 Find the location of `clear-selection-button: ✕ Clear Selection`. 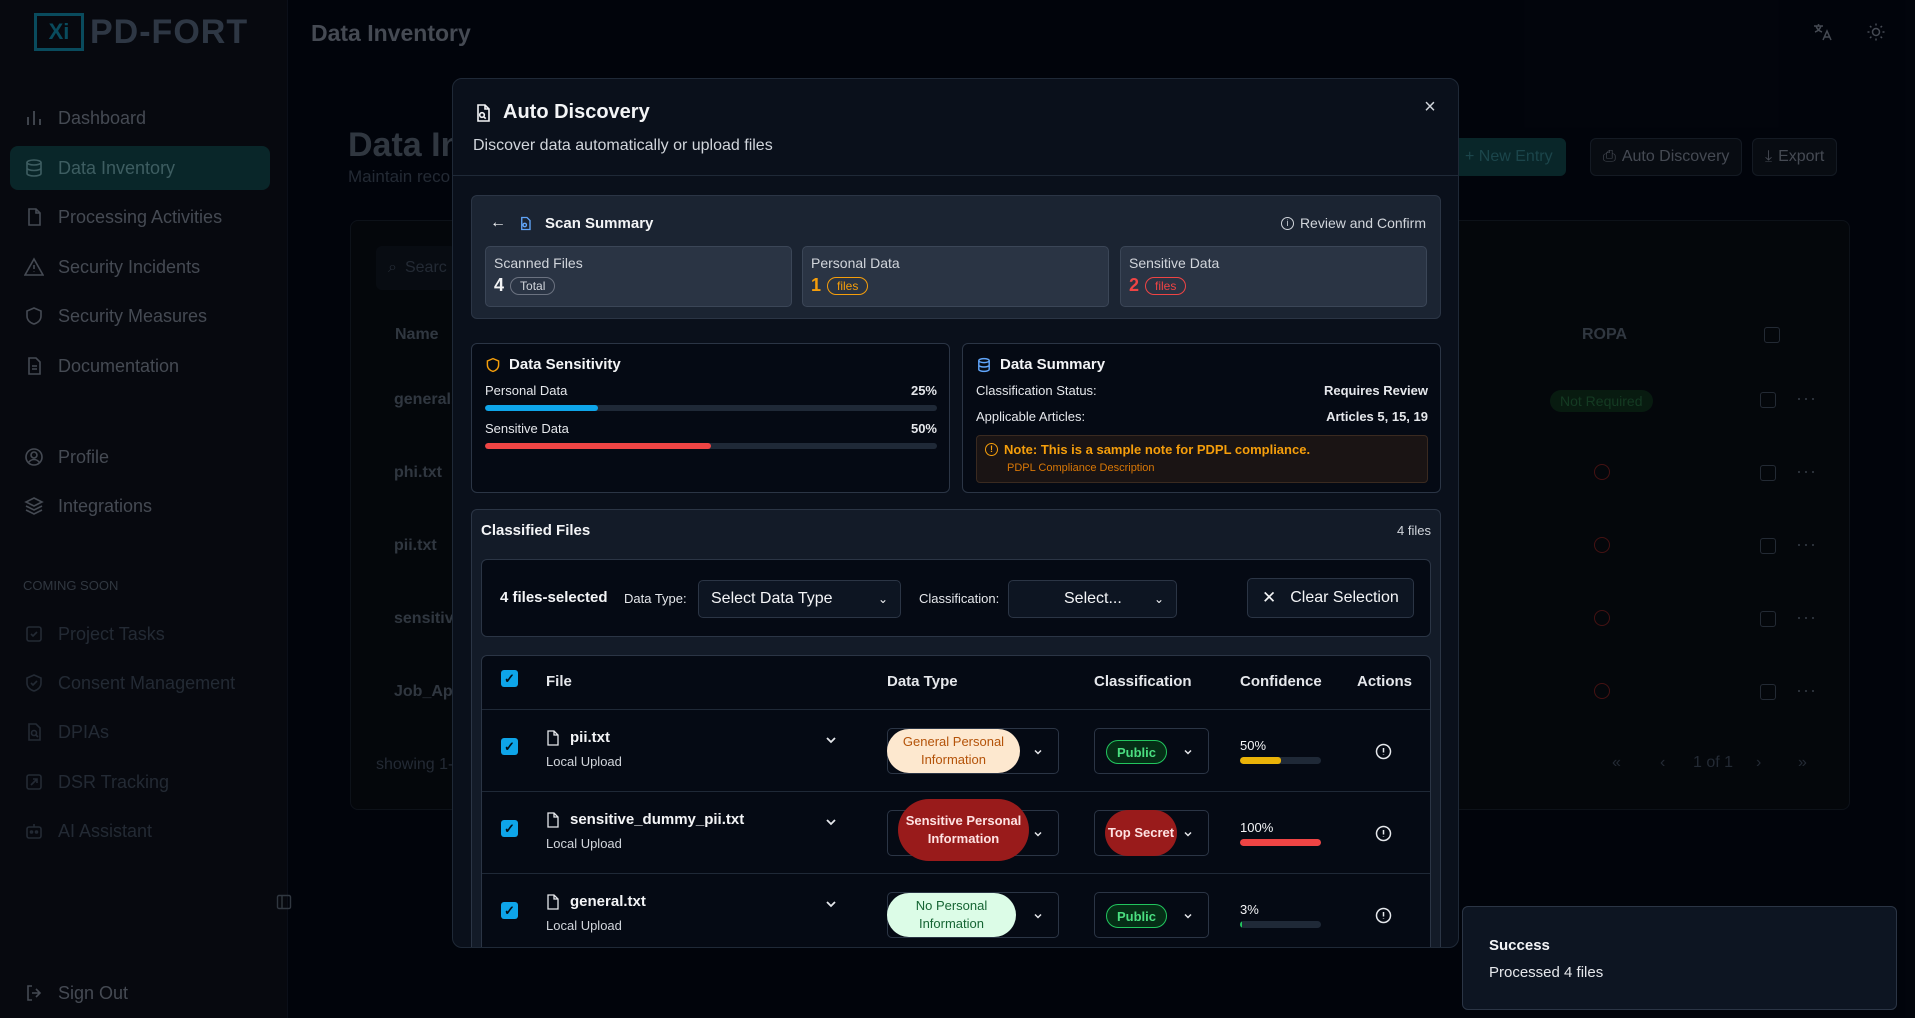

clear-selection-button: ✕ Clear Selection is located at coordinates (1330, 598).